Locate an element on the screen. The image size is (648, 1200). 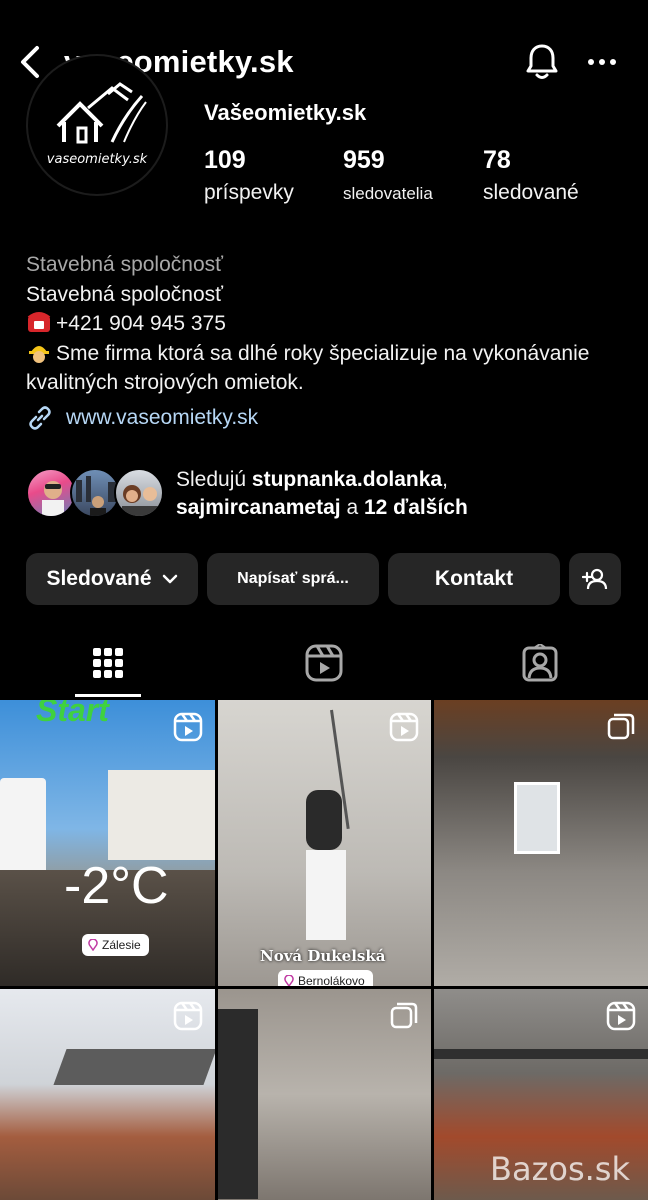
profile-avatar: vaseomietky.sk is located at coordinates (97, 127).